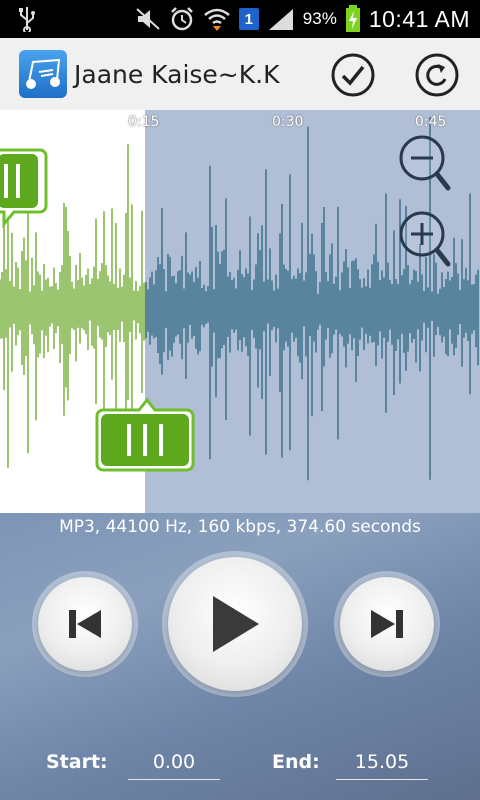  I want to click on start-label: Start:, so click(77, 762).